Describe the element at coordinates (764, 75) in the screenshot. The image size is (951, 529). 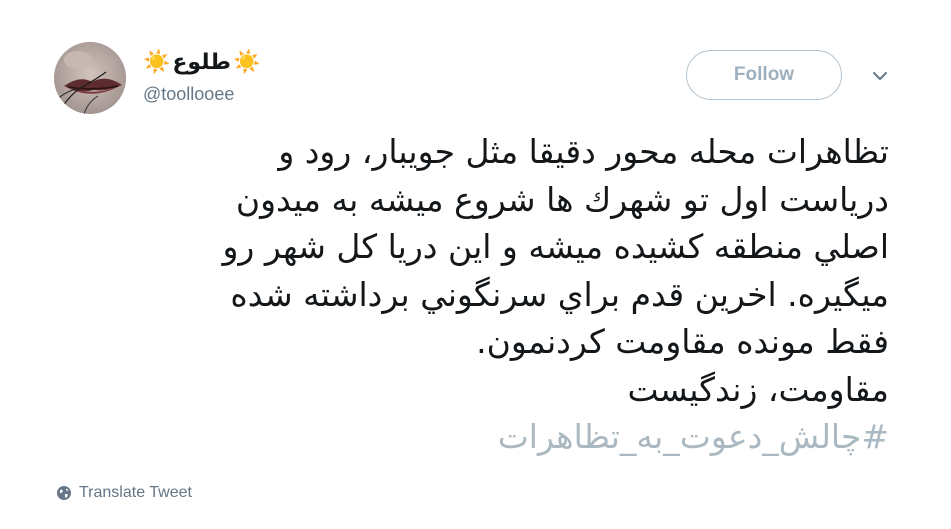
I see `follow-button: Follow` at that location.